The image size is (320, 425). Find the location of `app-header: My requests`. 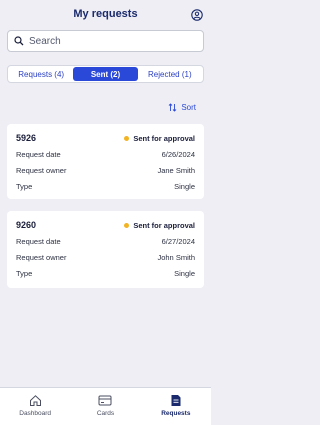

app-header: My requests is located at coordinates (105, 14).